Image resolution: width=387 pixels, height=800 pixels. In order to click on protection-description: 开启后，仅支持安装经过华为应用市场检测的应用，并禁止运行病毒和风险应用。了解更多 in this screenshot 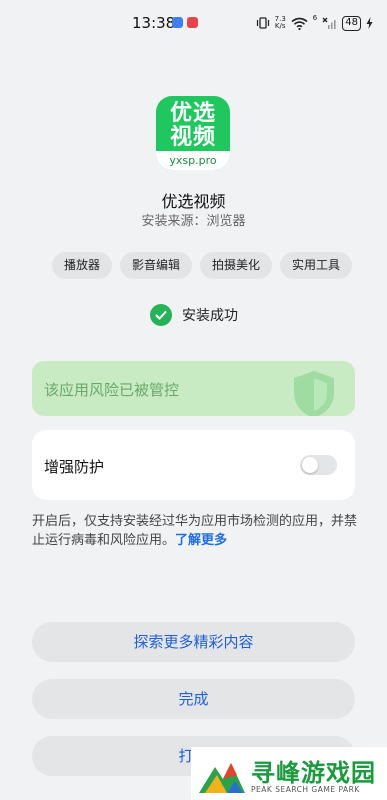, I will do `click(197, 531)`.